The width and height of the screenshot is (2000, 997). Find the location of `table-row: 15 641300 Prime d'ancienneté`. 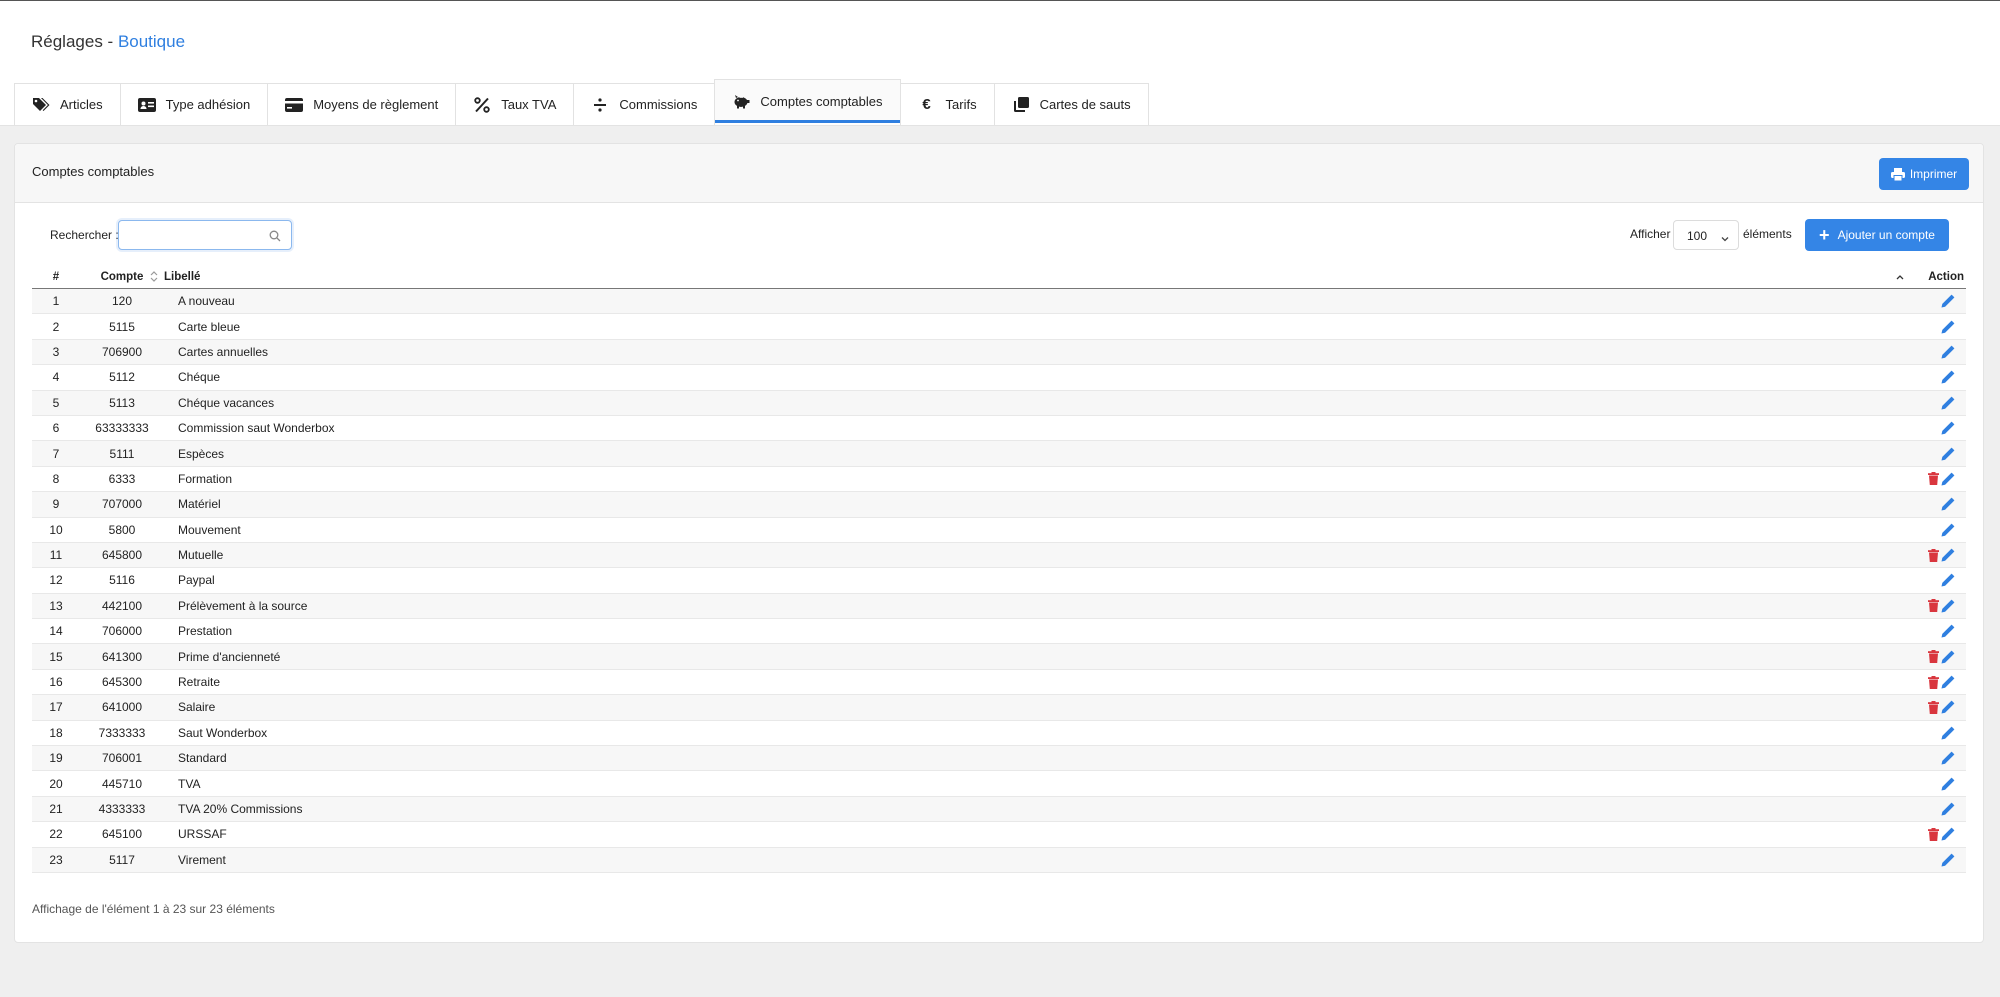

table-row: 15 641300 Prime d'ancienneté is located at coordinates (999, 656).